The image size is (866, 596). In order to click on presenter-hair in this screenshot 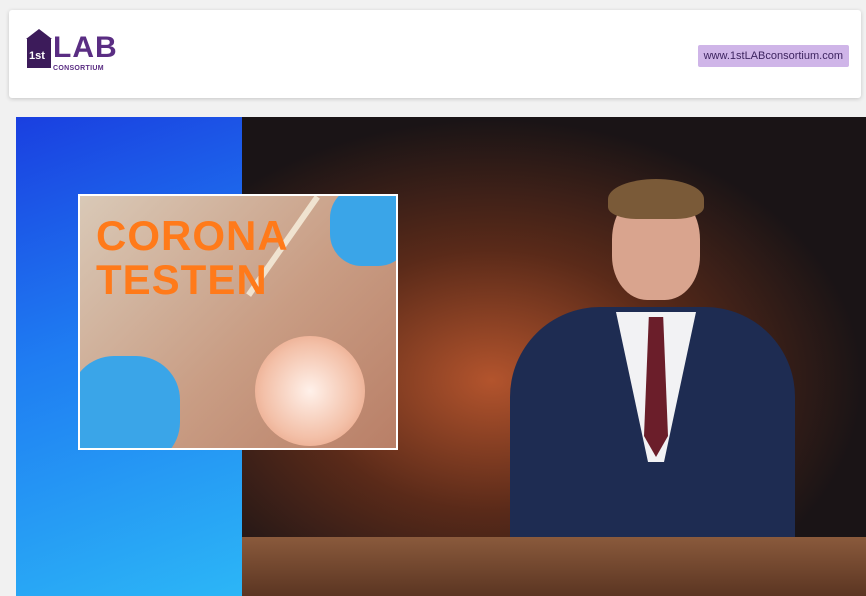, I will do `click(656, 199)`.